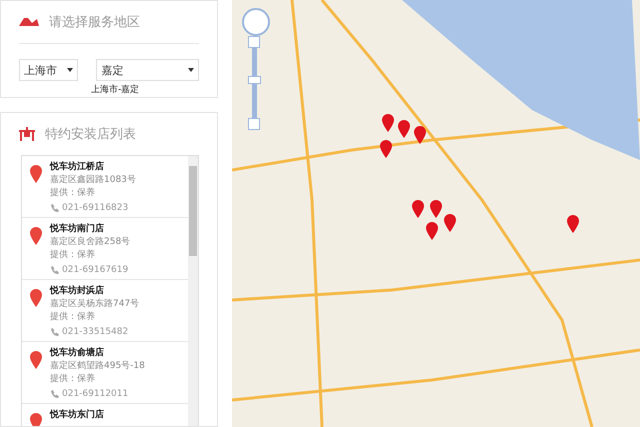 The height and width of the screenshot is (427, 640). What do you see at coordinates (90, 242) in the screenshot?
I see `store-address: 嘉定区良舍路258号` at bounding box center [90, 242].